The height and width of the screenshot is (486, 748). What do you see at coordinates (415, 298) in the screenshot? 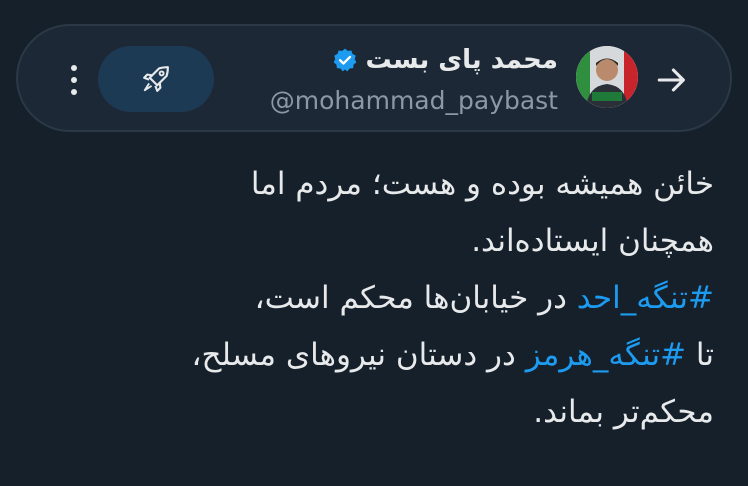
I see `tweet-text-segment: در خیابان‌ها محکم است،` at bounding box center [415, 298].